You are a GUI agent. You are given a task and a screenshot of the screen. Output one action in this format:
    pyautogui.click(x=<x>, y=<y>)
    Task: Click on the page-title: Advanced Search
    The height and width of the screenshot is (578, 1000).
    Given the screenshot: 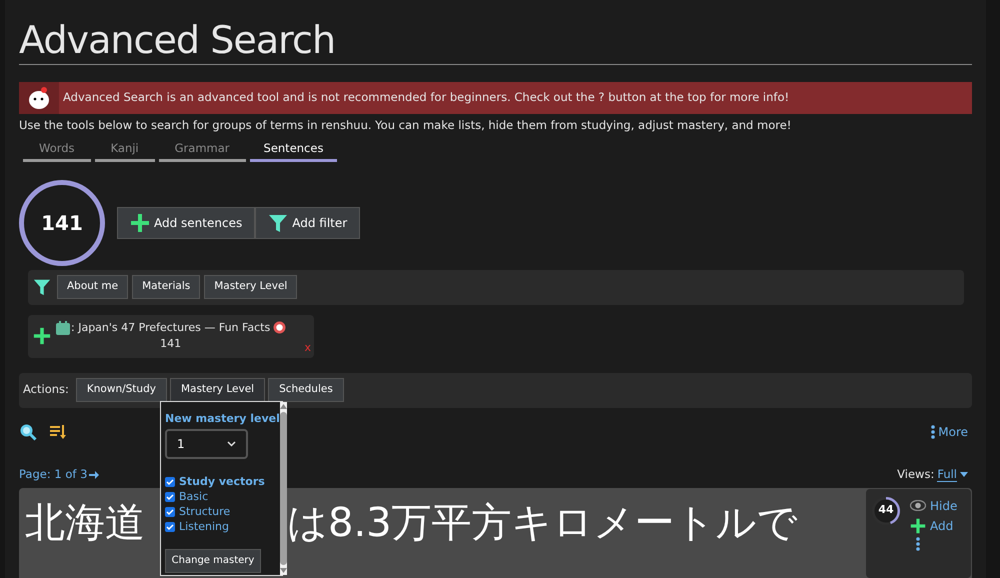 What is the action you would take?
    pyautogui.click(x=495, y=41)
    